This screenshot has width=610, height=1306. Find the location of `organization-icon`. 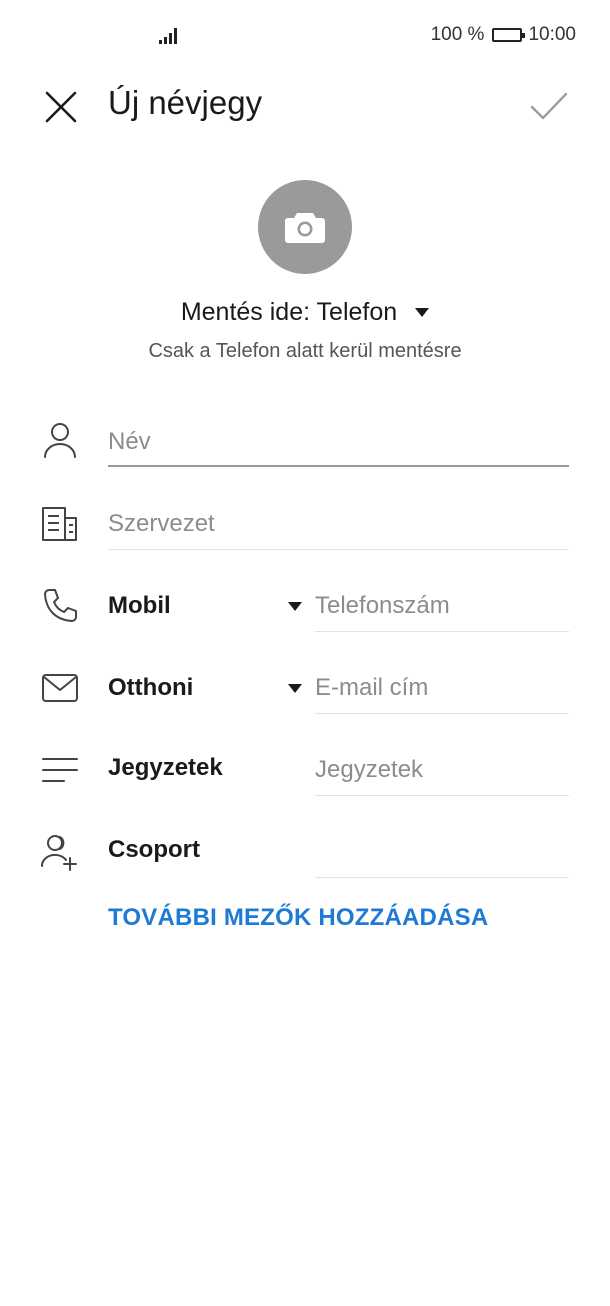

organization-icon is located at coordinates (59, 524).